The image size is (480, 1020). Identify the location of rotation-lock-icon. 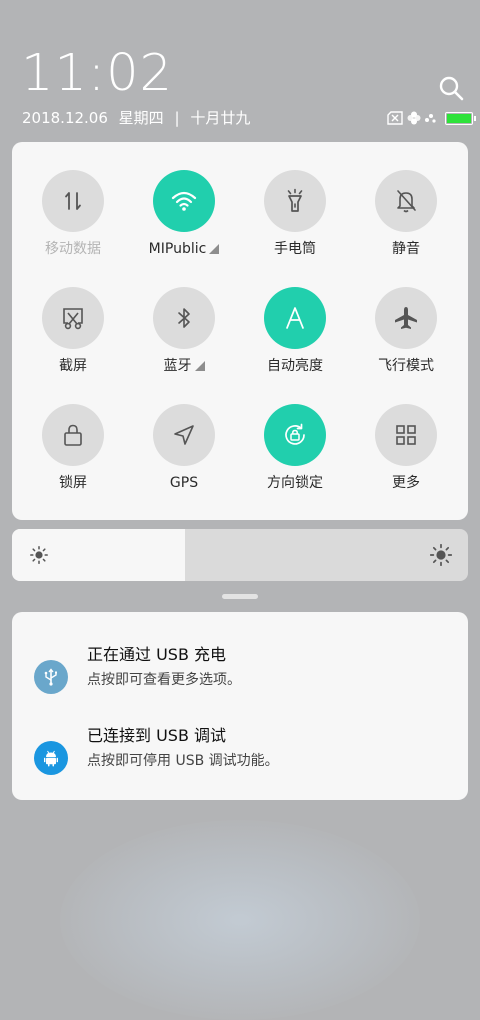
(295, 434).